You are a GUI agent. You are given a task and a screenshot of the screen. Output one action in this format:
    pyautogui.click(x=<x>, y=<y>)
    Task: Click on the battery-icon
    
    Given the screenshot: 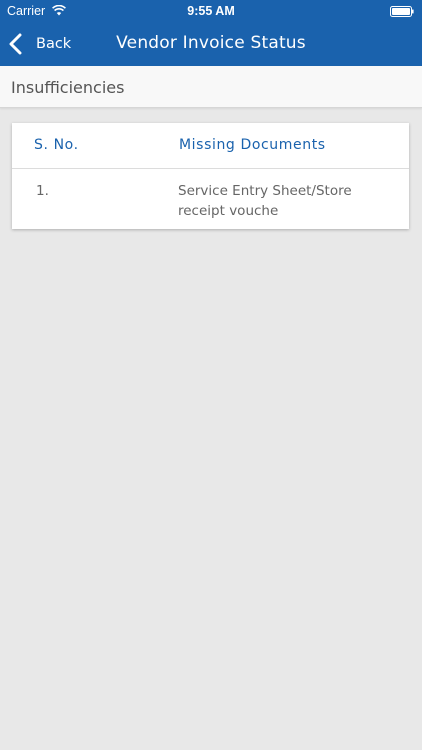 What is the action you would take?
    pyautogui.click(x=402, y=11)
    